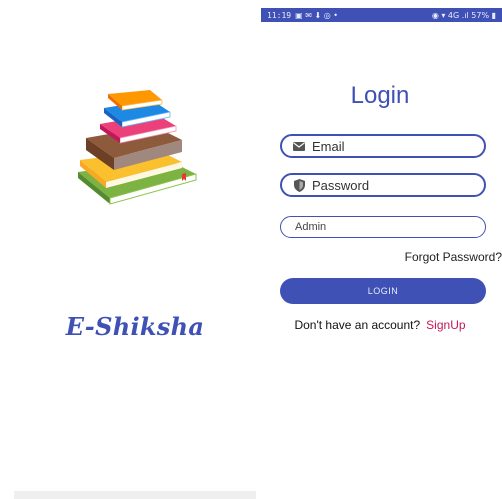  What do you see at coordinates (316, 15) in the screenshot?
I see `notification-icons: ▣ ✉ ⬇ ◎ •` at bounding box center [316, 15].